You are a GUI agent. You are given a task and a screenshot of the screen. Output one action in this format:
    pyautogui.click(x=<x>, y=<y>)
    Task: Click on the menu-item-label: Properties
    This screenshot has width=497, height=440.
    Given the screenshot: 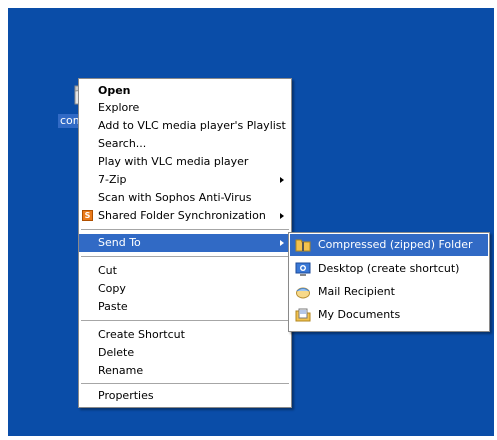 What is the action you would take?
    pyautogui.click(x=126, y=395)
    